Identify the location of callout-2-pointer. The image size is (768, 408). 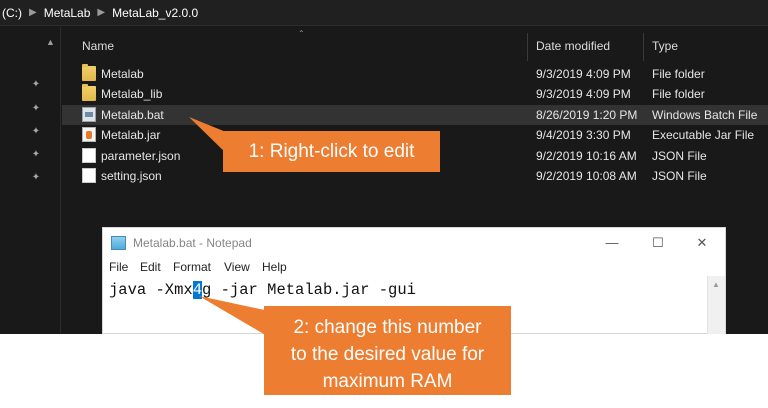
(236, 318).